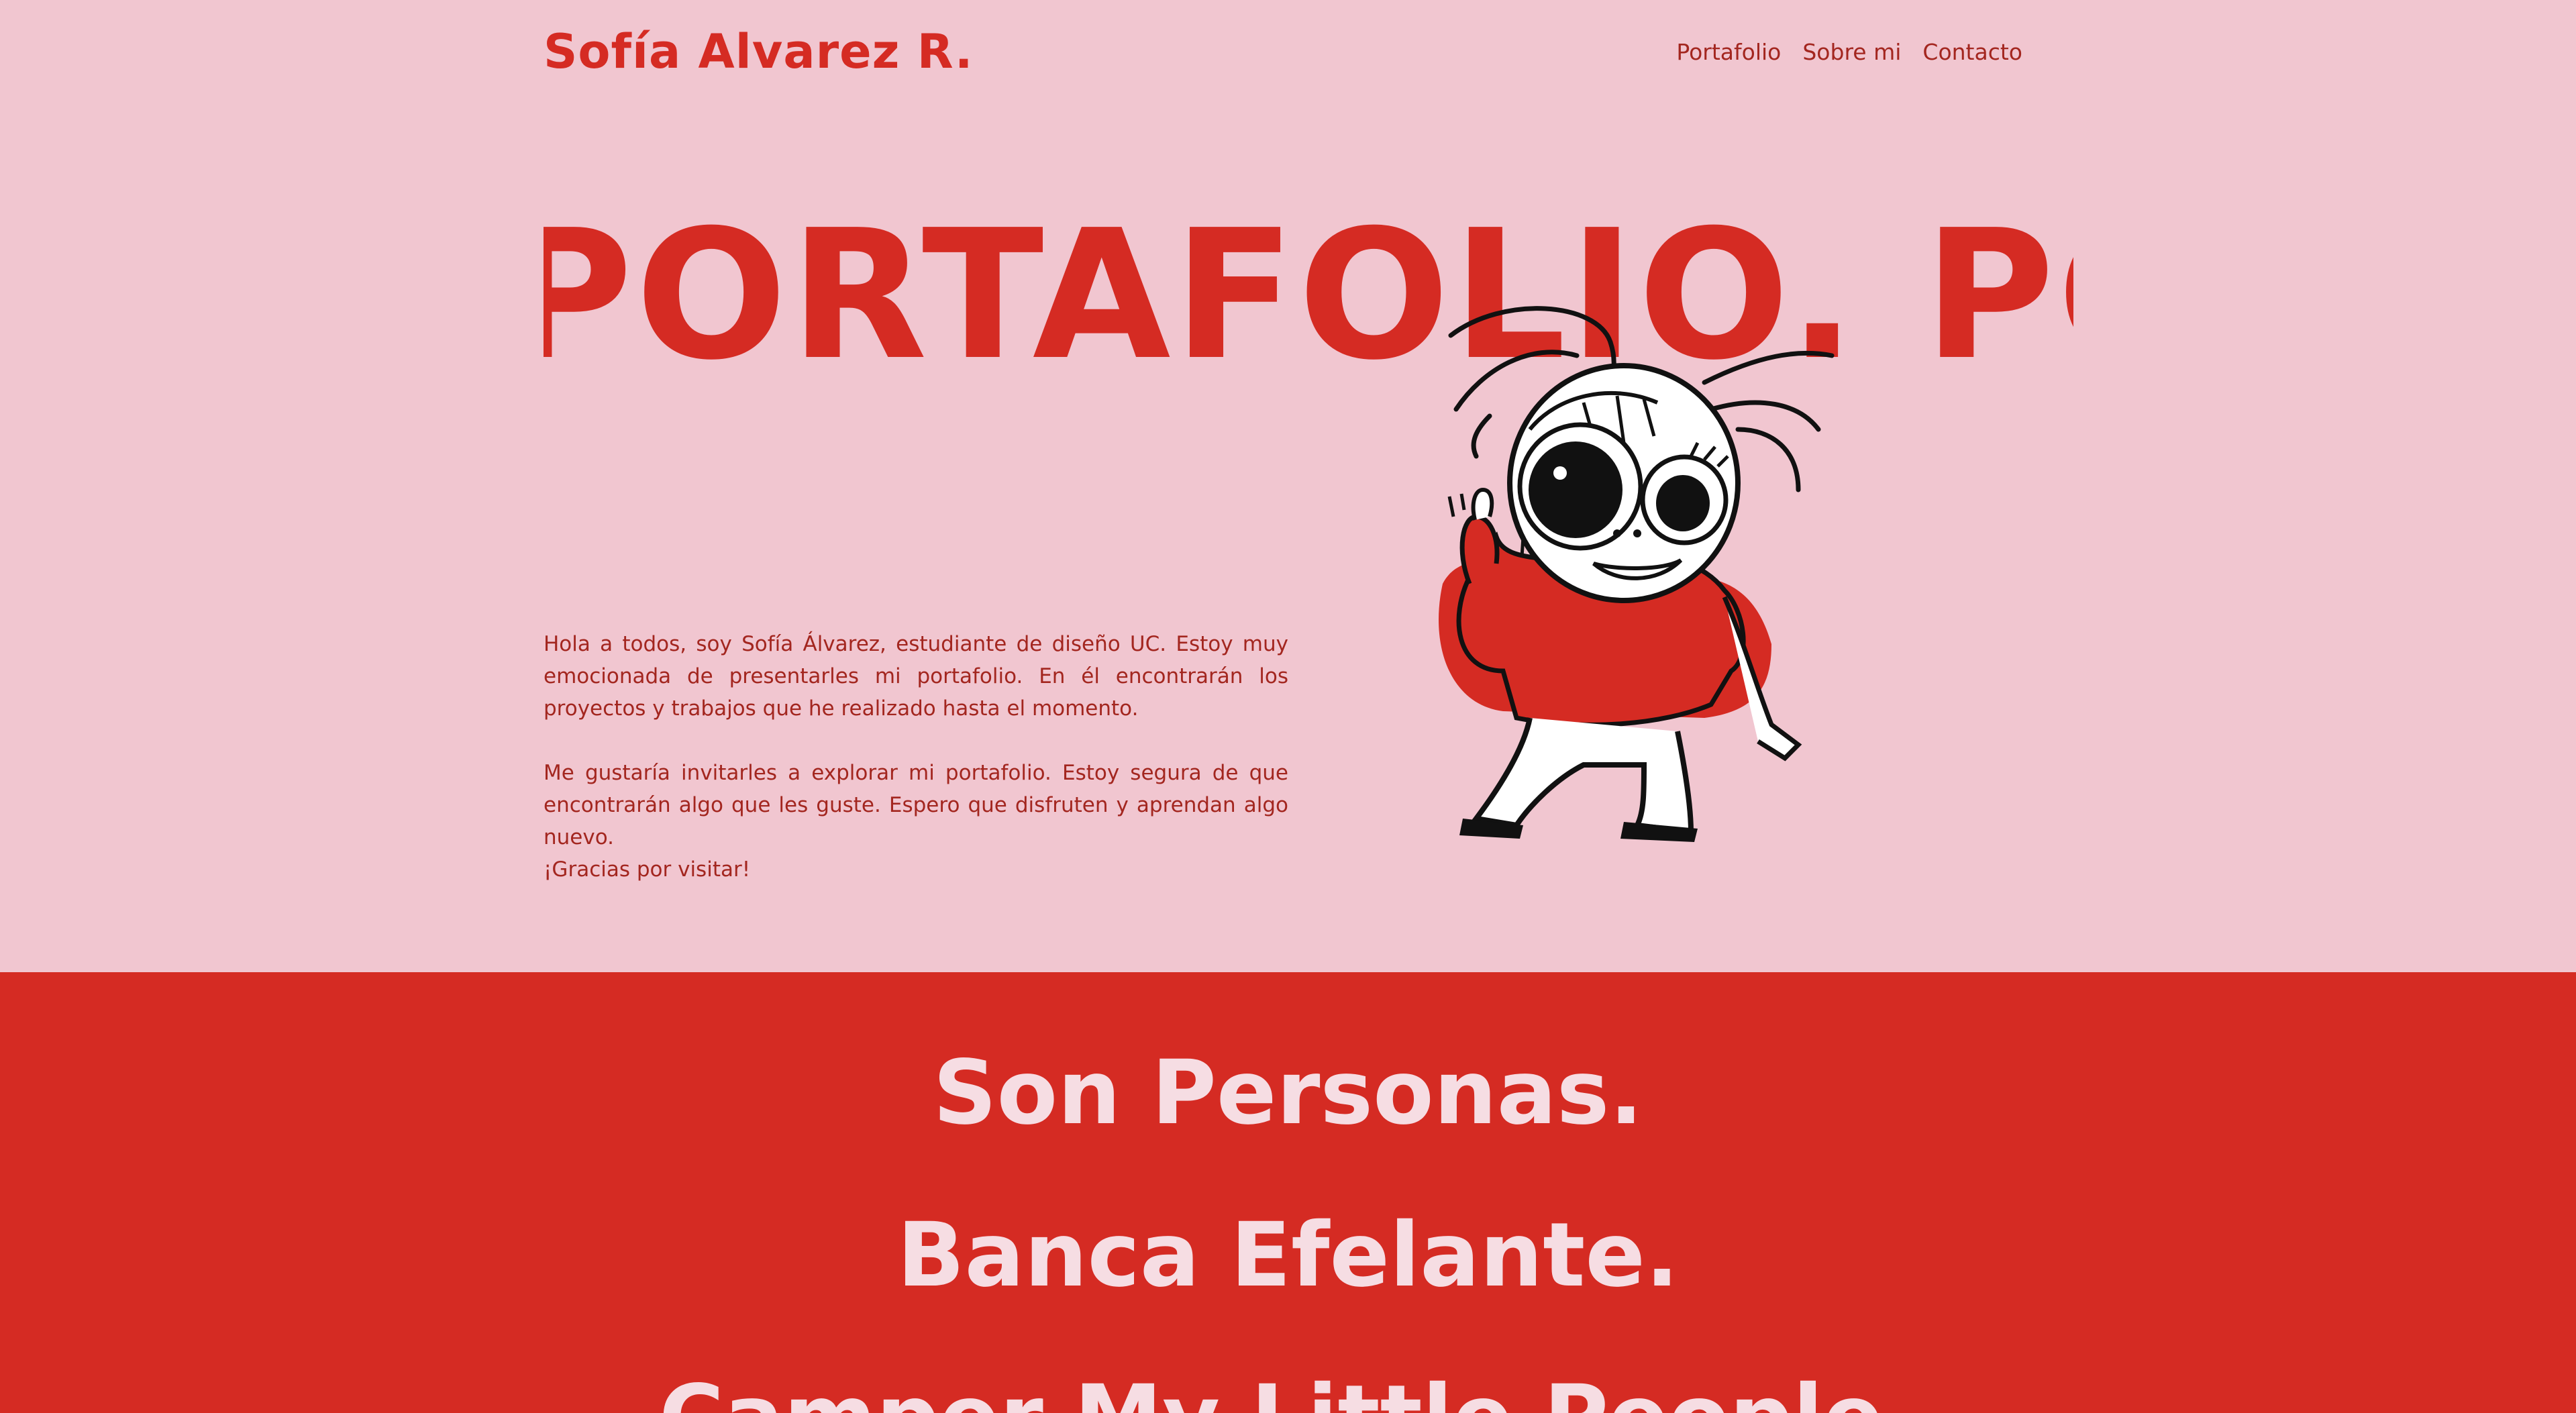  What do you see at coordinates (1288, 1388) in the screenshot?
I see `project-link-camper-my-little-people: Camper My Little People.` at bounding box center [1288, 1388].